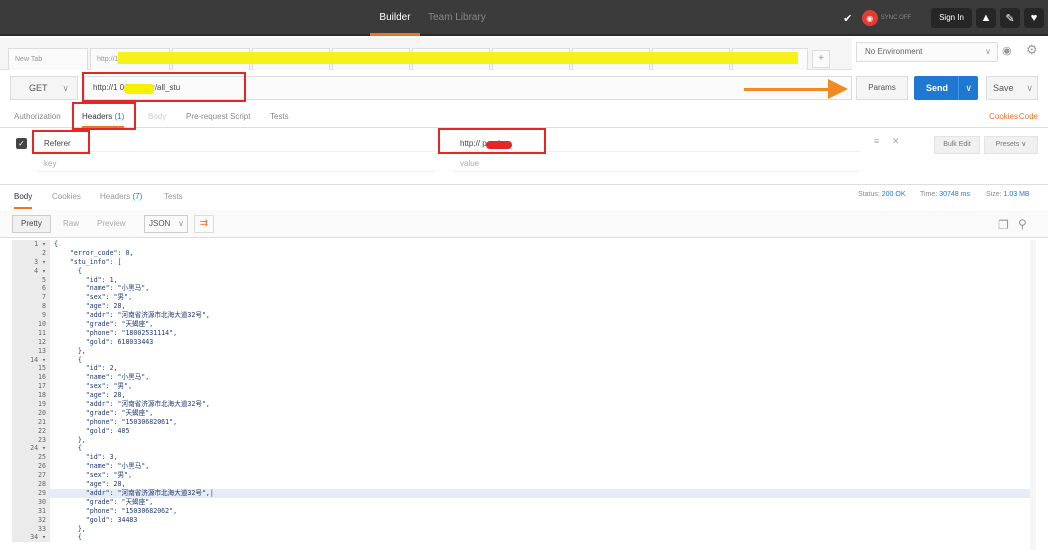 Image resolution: width=1048 pixels, height=550 pixels. What do you see at coordinates (1003, 117) in the screenshot?
I see `cookies-link: Cookies` at bounding box center [1003, 117].